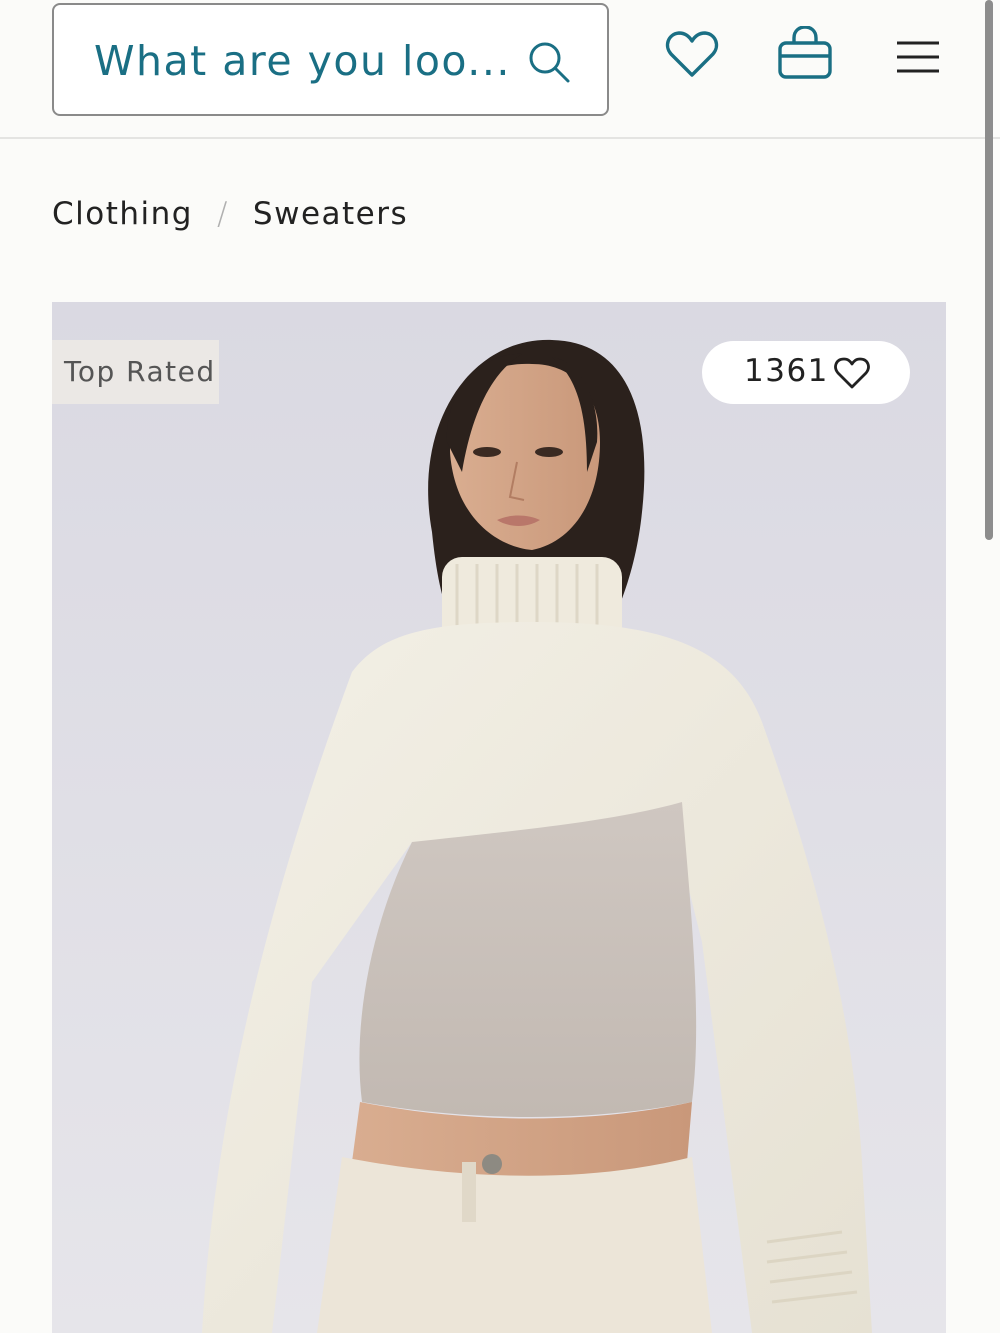 The image size is (1000, 1333). Describe the element at coordinates (549, 62) in the screenshot. I see `search-icon` at that location.